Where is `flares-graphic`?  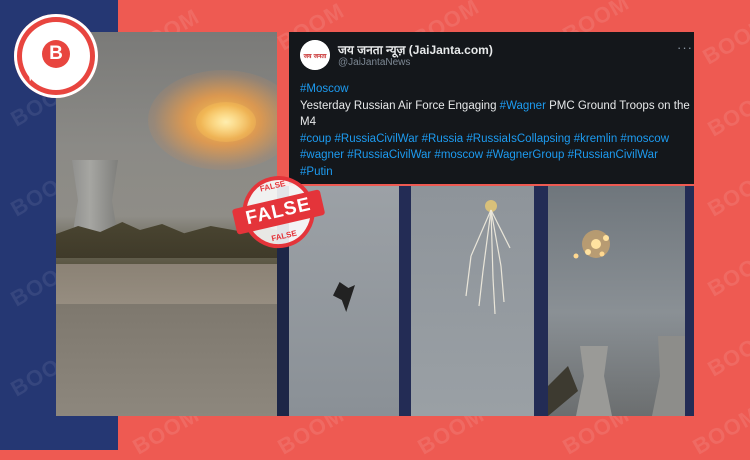 flares-graphic is located at coordinates (488, 257).